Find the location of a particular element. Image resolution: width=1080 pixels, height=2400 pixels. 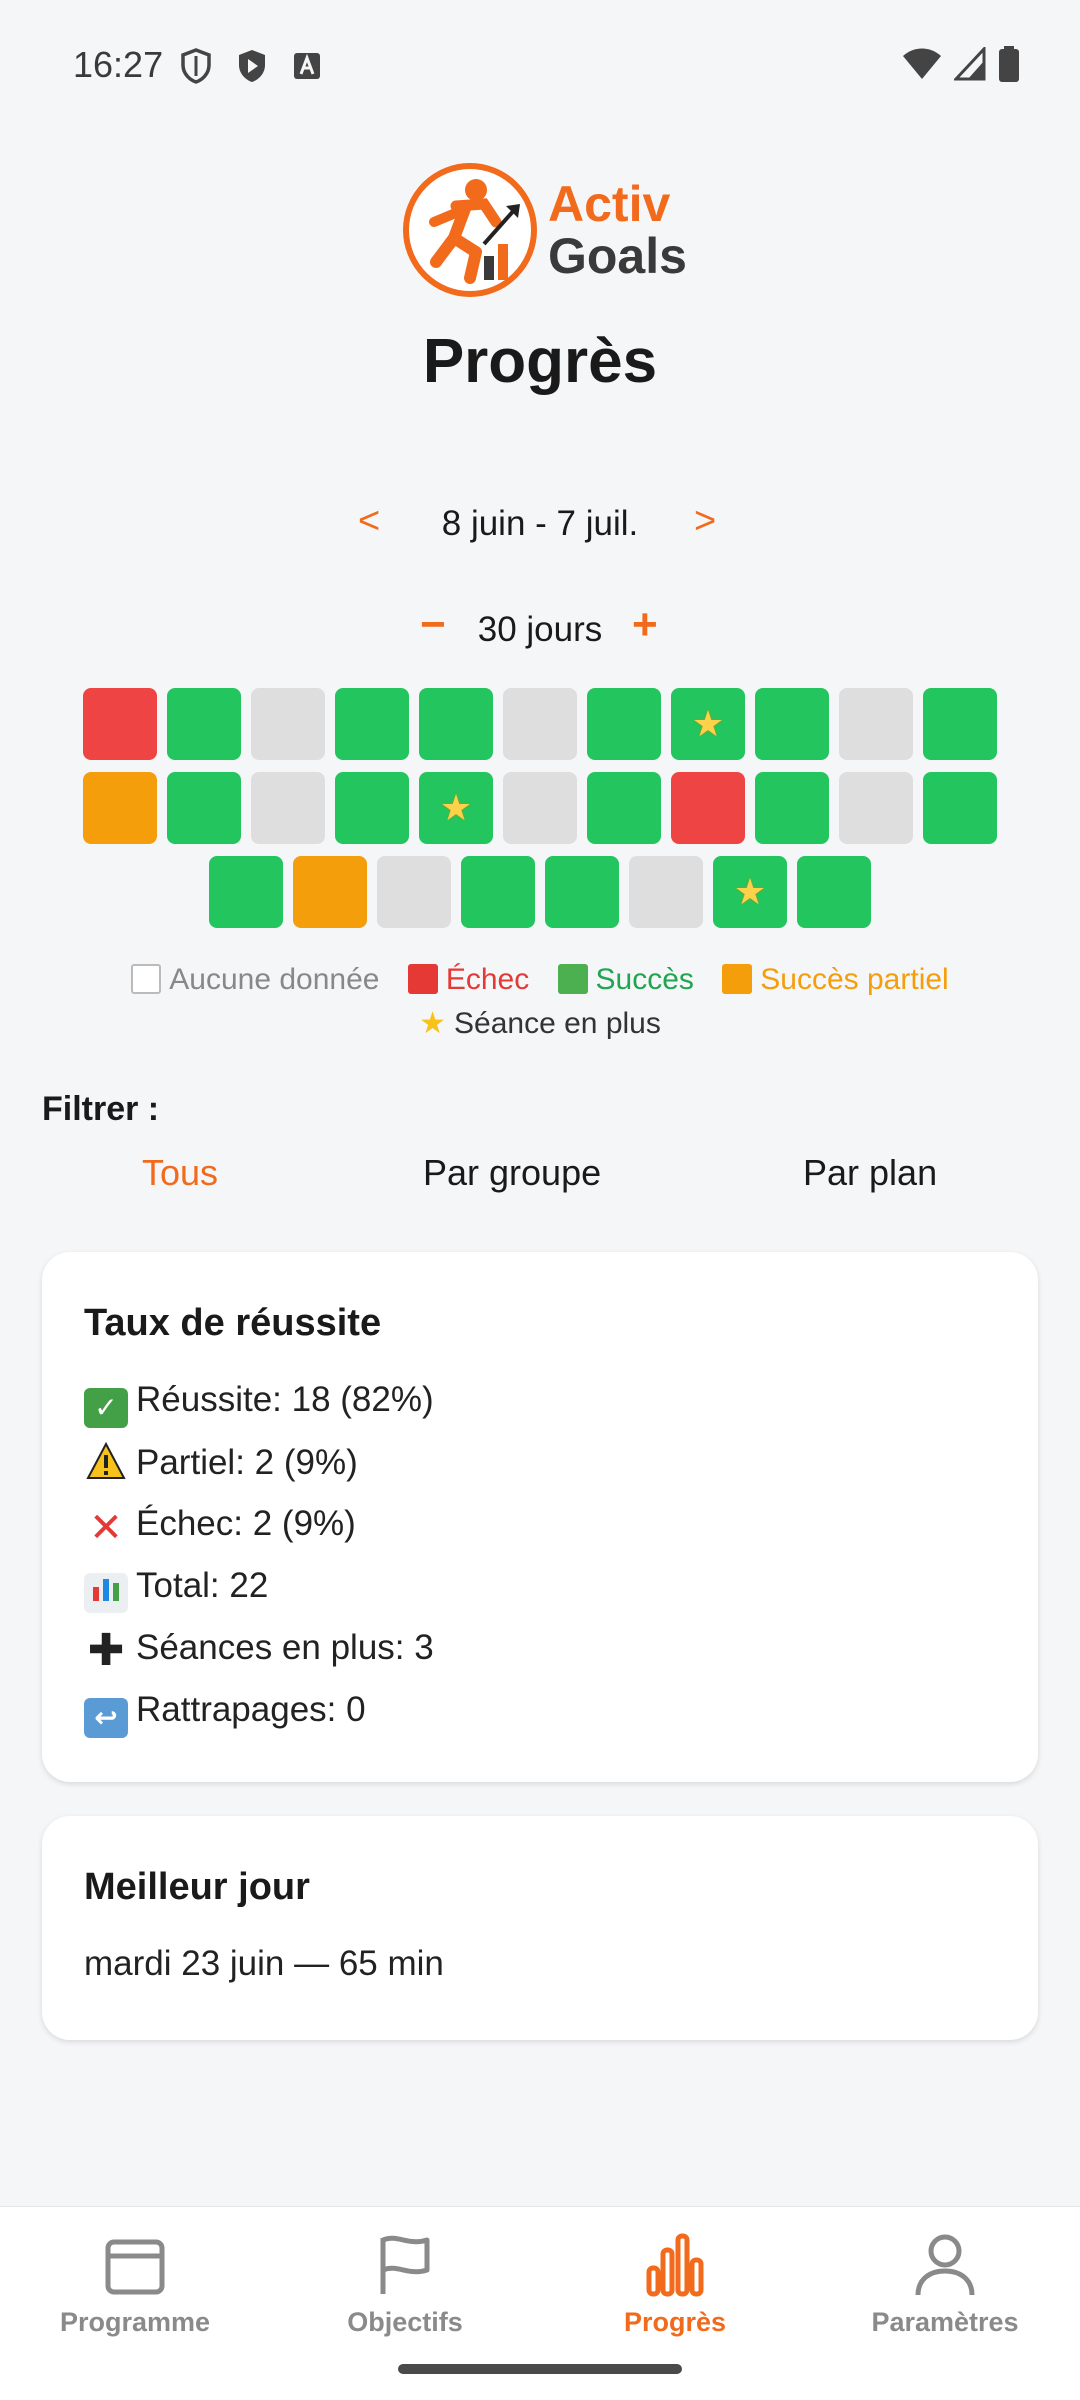

app-logo: Activ Goals is located at coordinates (545, 230).